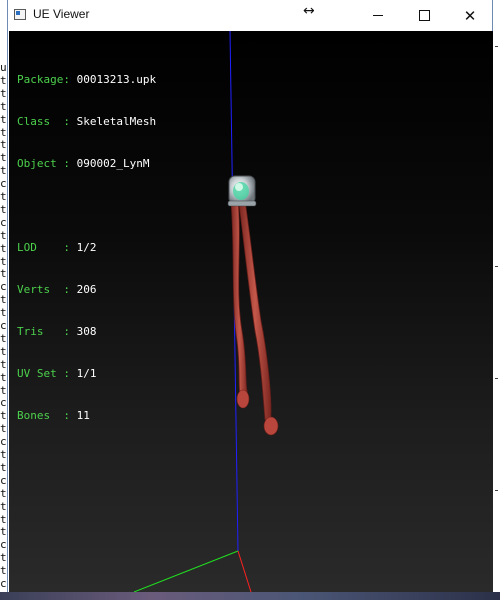 The image size is (500, 600). What do you see at coordinates (47, 415) in the screenshot?
I see `info-label: Bones :` at bounding box center [47, 415].